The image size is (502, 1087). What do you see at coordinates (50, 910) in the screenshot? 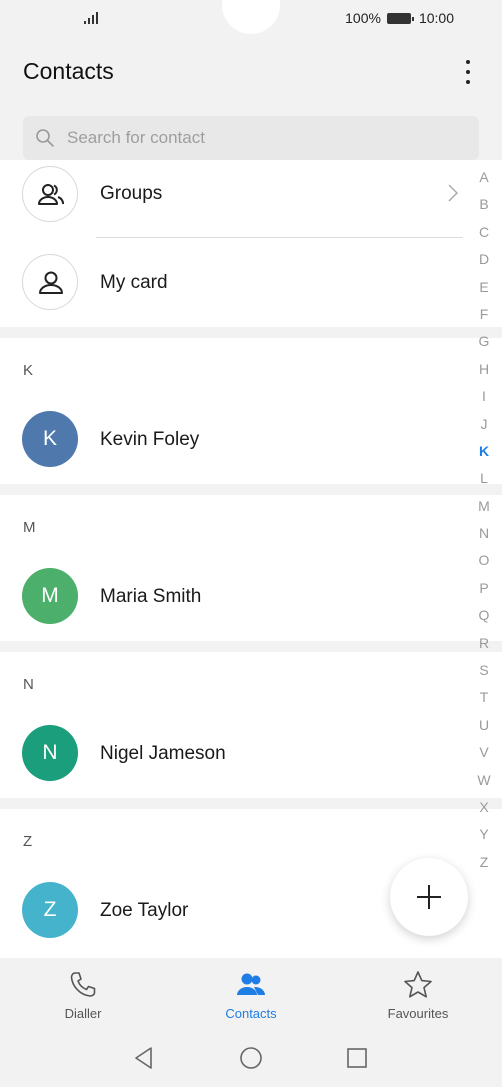
I see `avatar: Z` at bounding box center [50, 910].